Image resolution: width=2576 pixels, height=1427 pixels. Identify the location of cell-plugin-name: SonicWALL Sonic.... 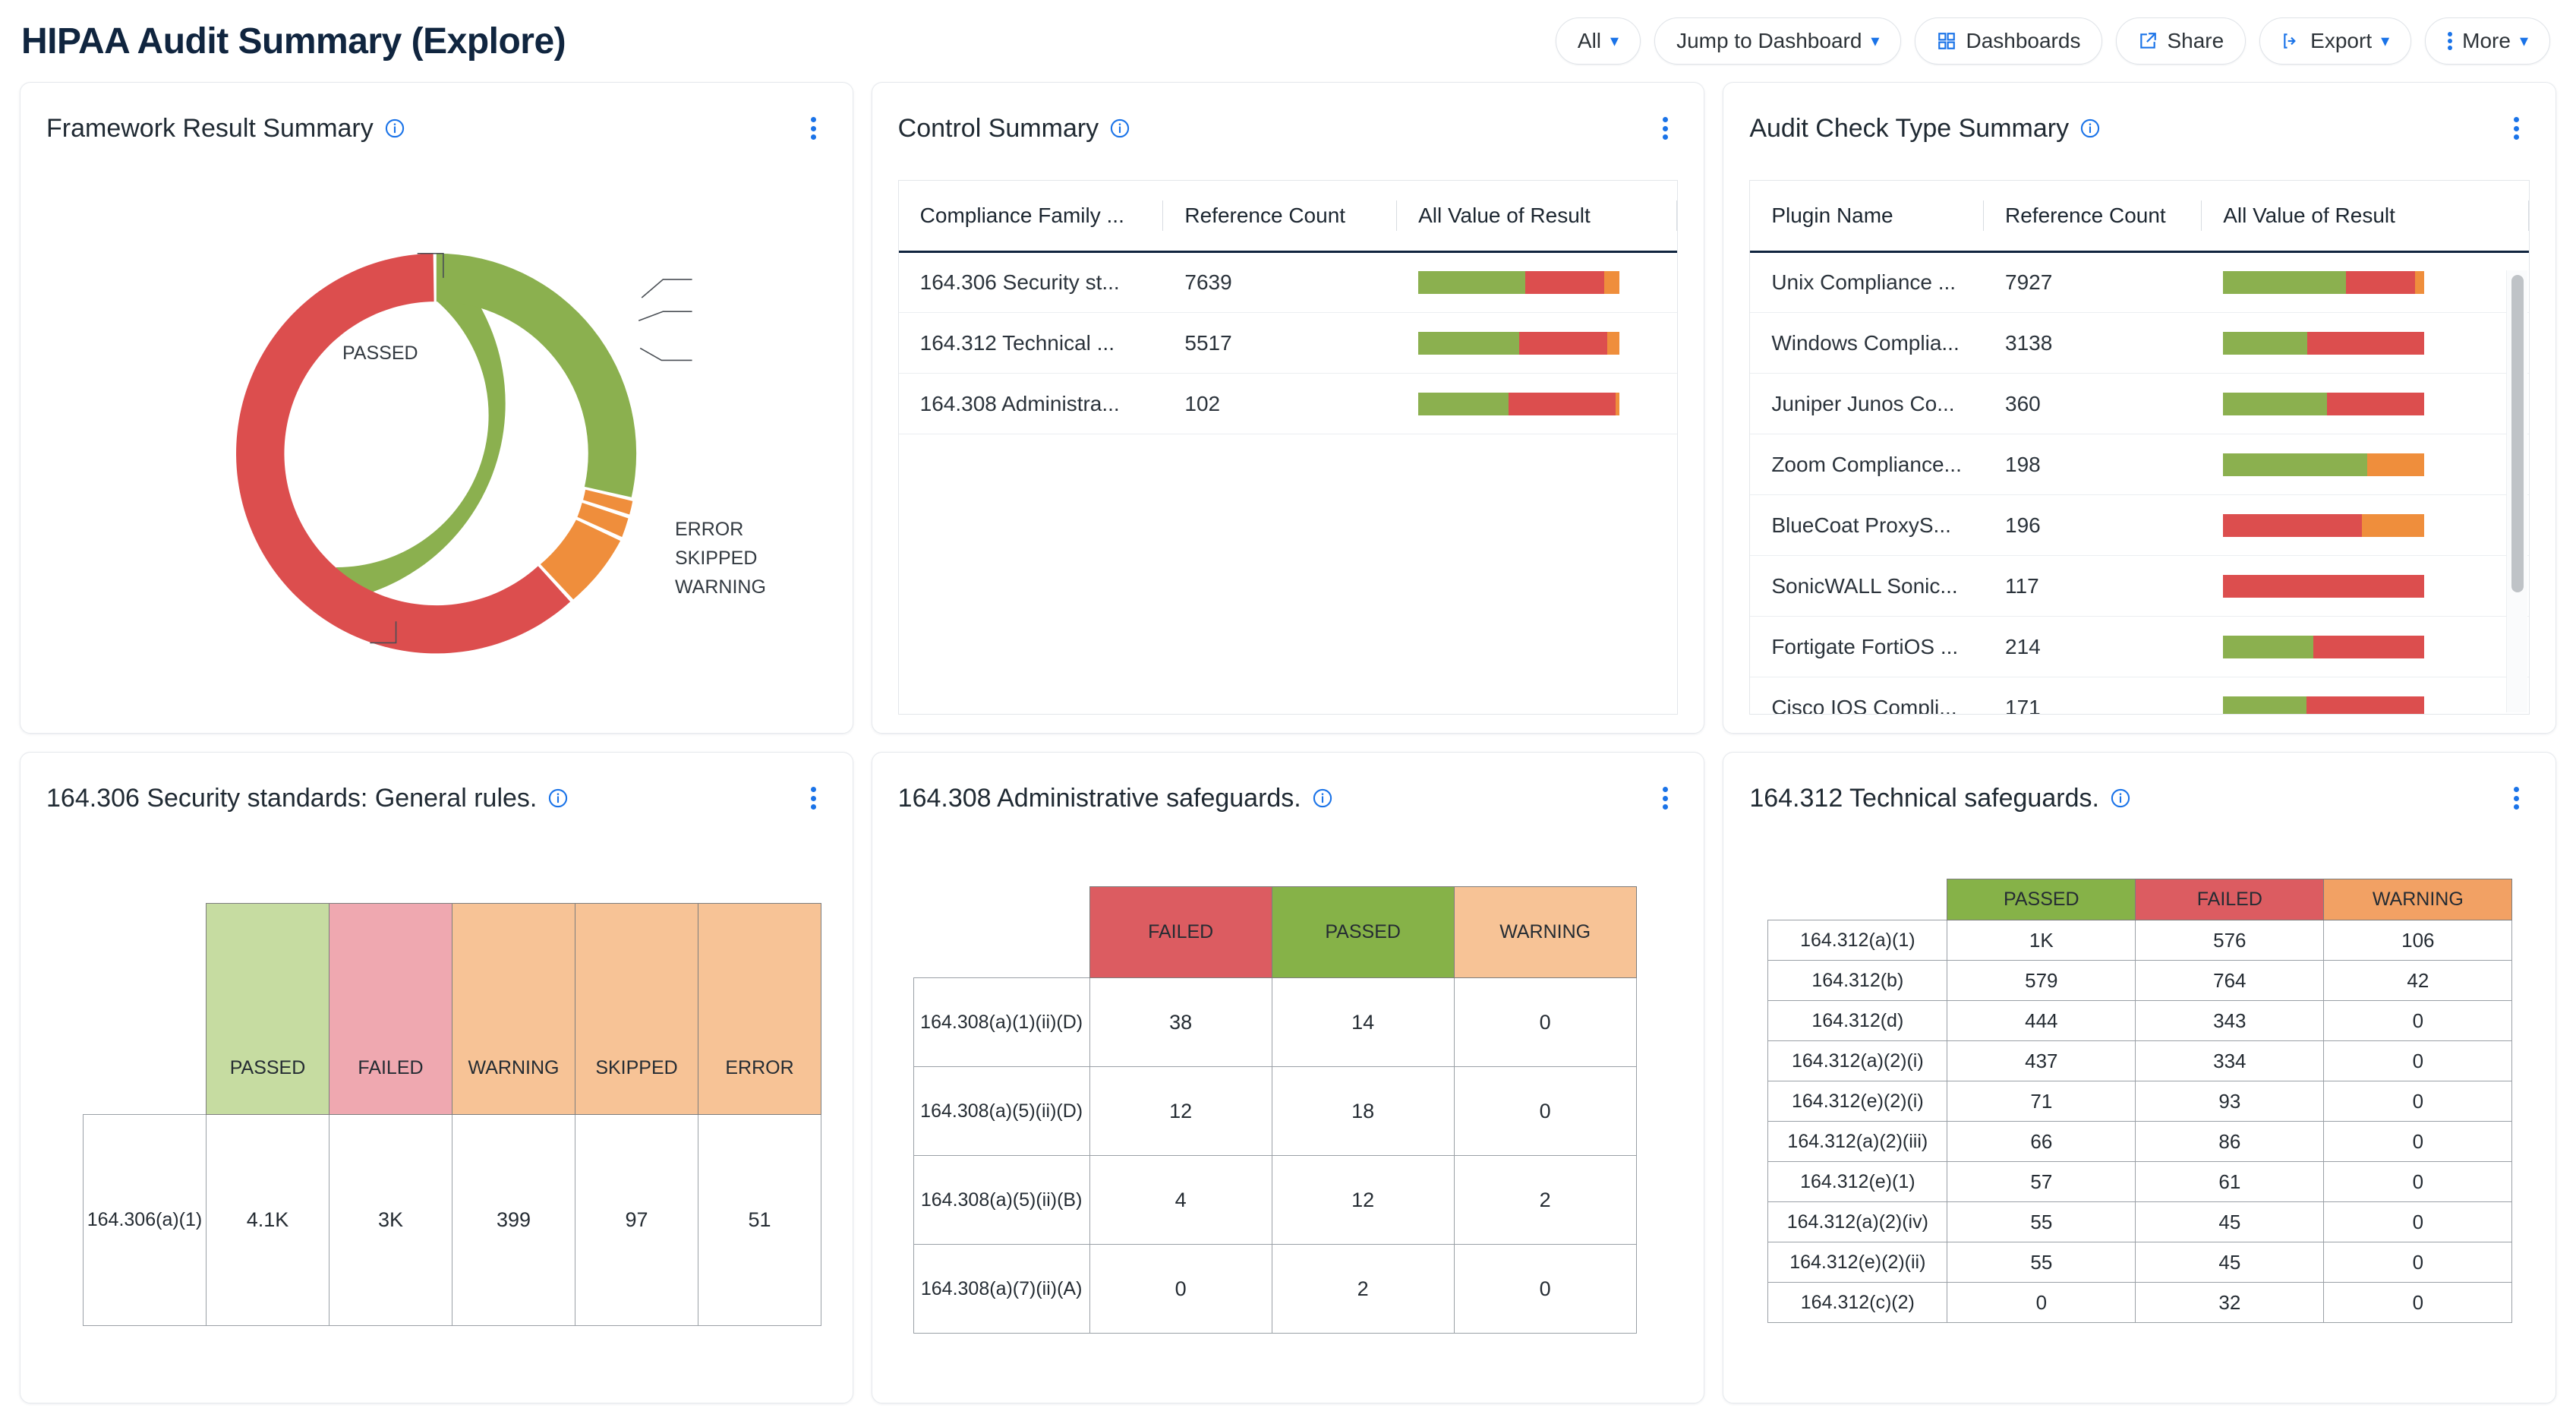
(1867, 586).